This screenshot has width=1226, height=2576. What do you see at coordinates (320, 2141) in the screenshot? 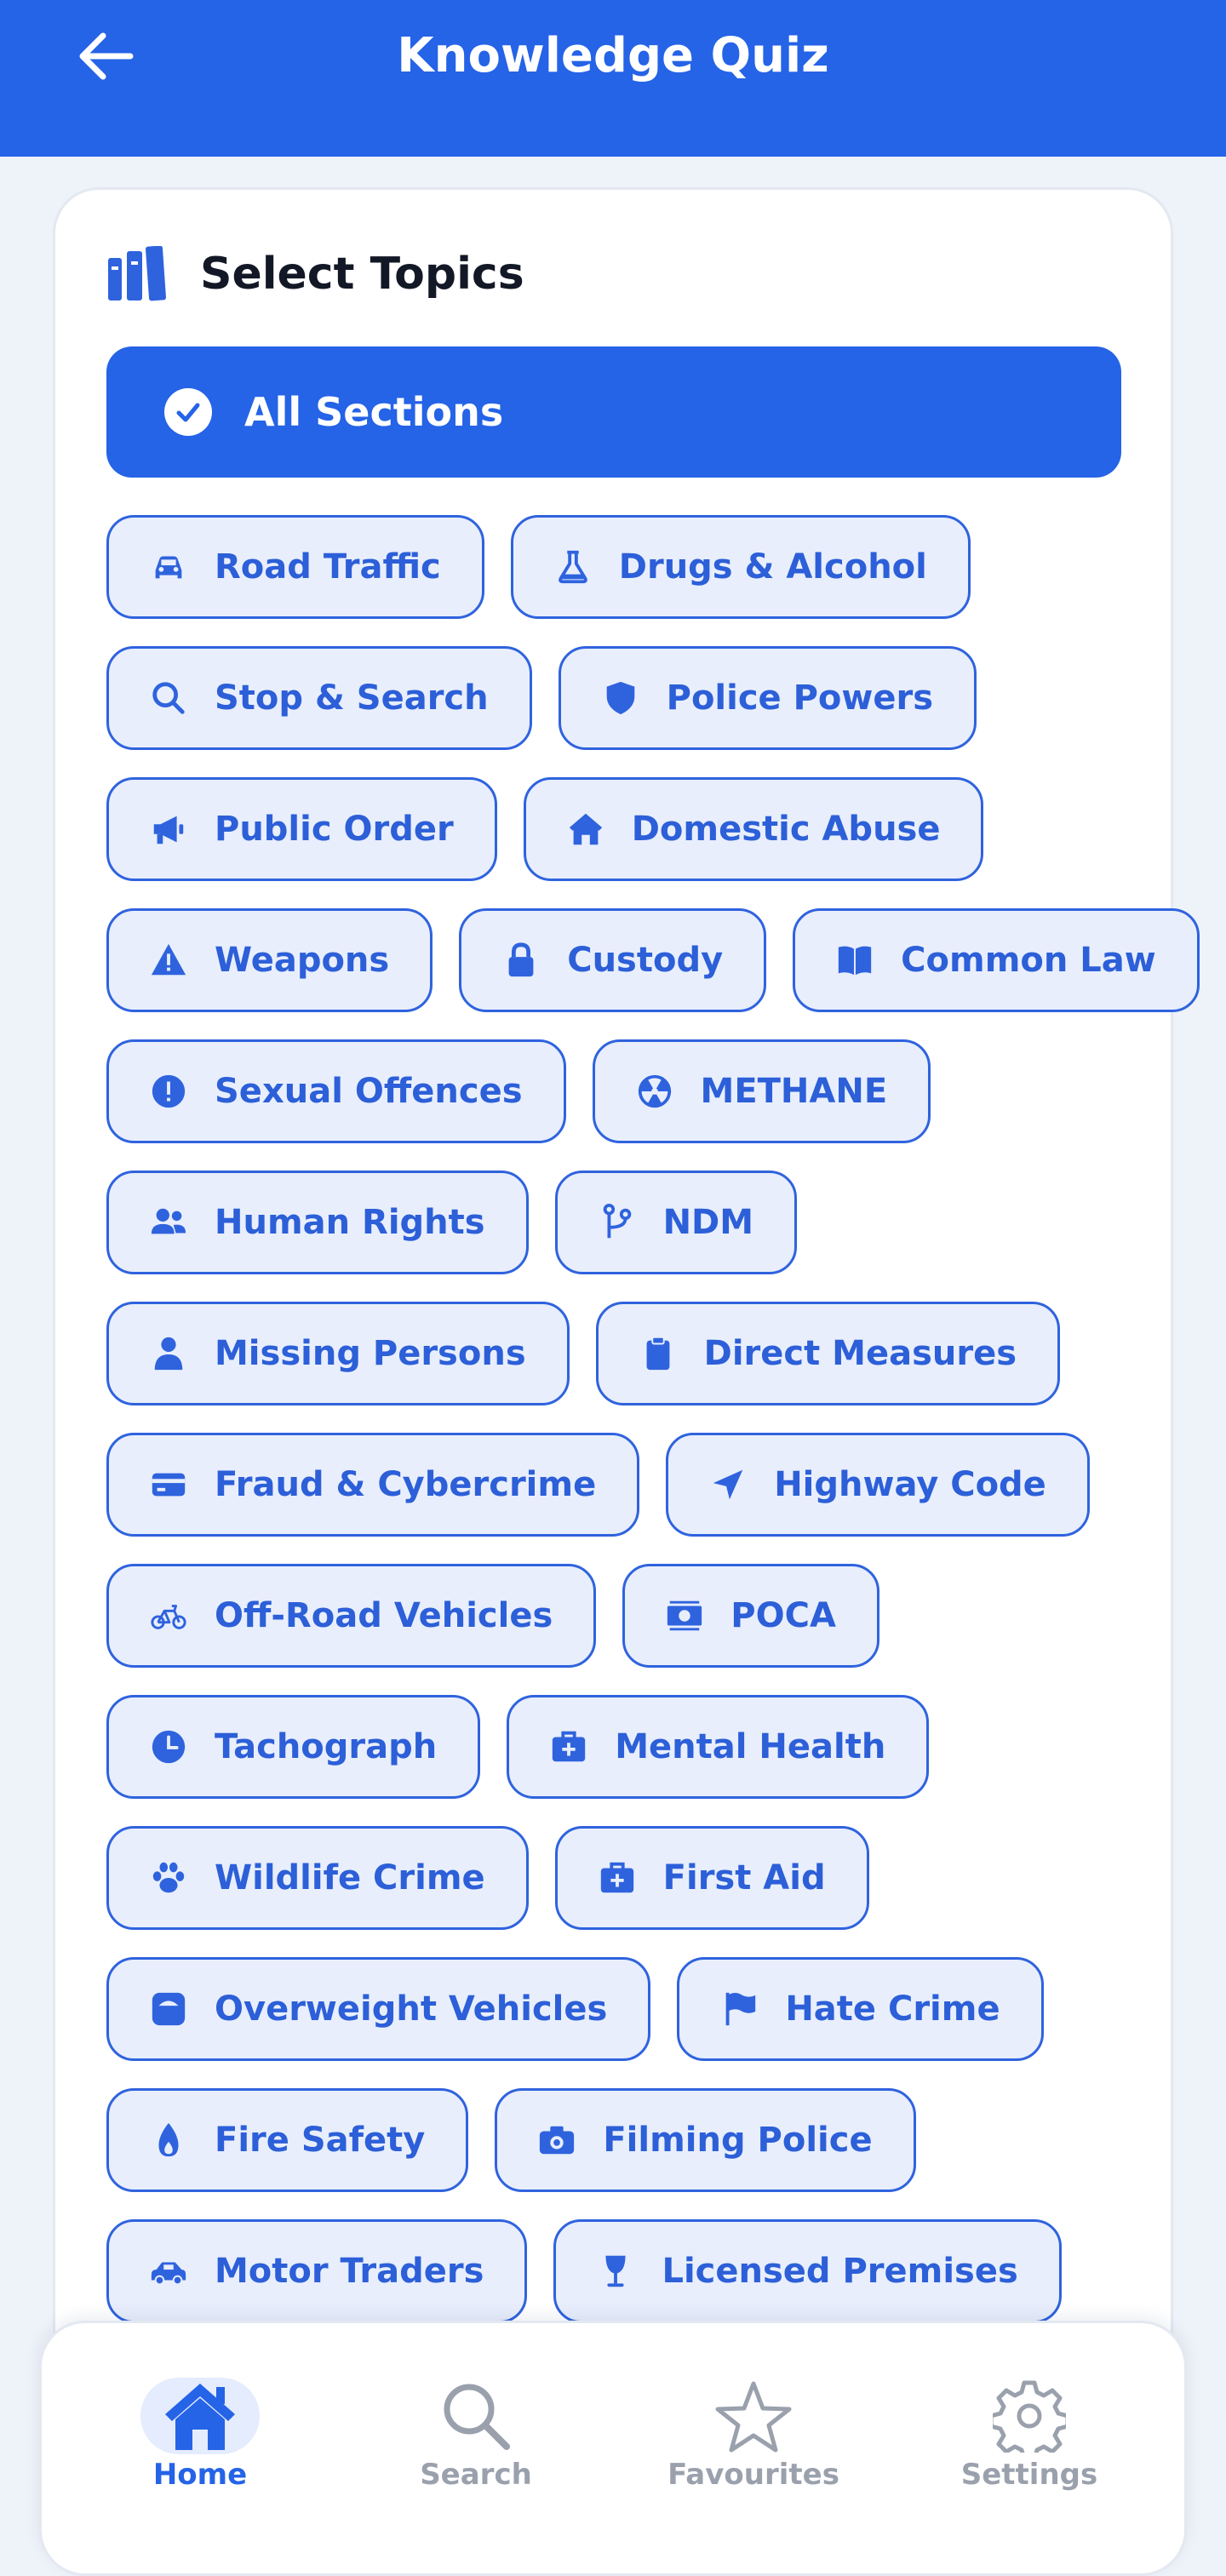
I see `topic-chip-label: Fire Safety` at bounding box center [320, 2141].